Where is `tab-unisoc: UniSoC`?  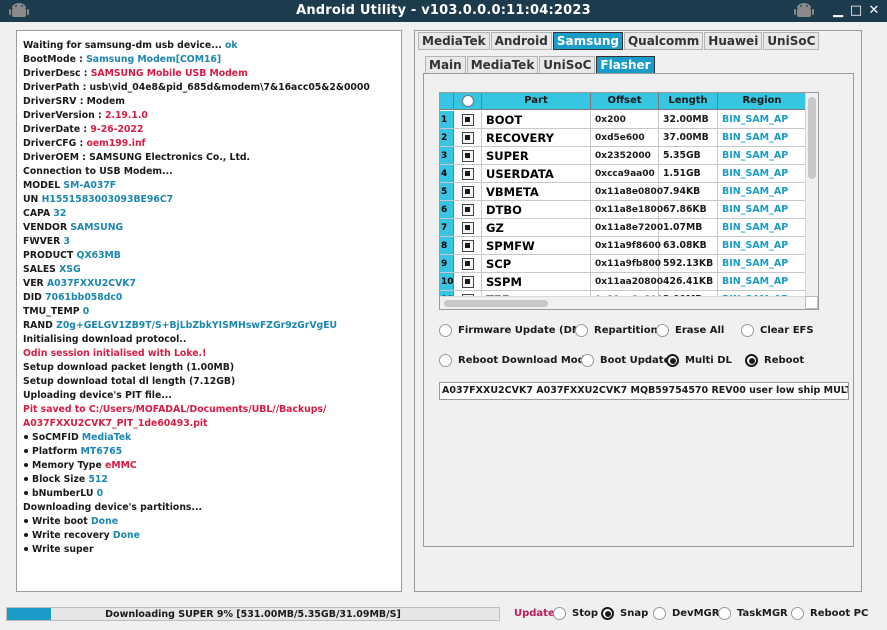
tab-unisoc: UniSoC is located at coordinates (791, 41).